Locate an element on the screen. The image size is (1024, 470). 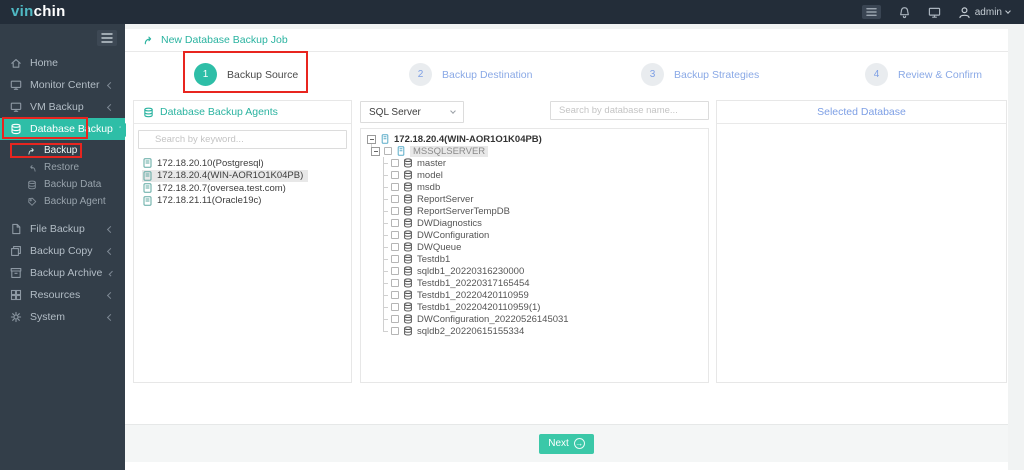
sidebar-item-resources: Resources is located at coordinates (62, 295).